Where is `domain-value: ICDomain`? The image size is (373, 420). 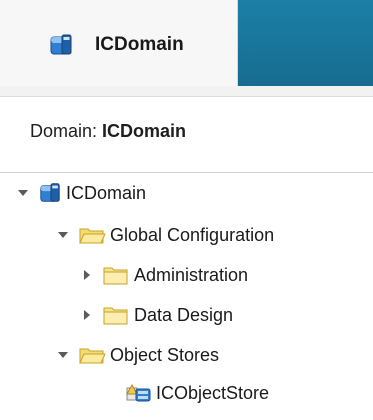 domain-value: ICDomain is located at coordinates (144, 131).